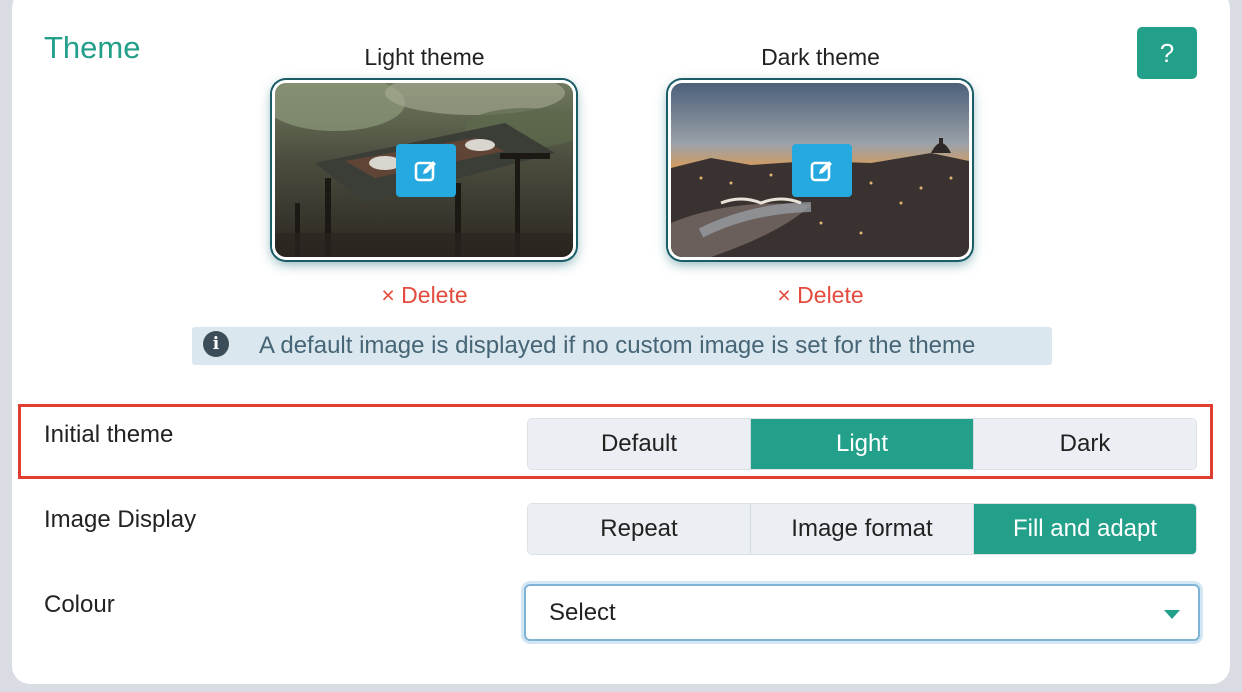  I want to click on light-theme-label: Light theme, so click(424, 57).